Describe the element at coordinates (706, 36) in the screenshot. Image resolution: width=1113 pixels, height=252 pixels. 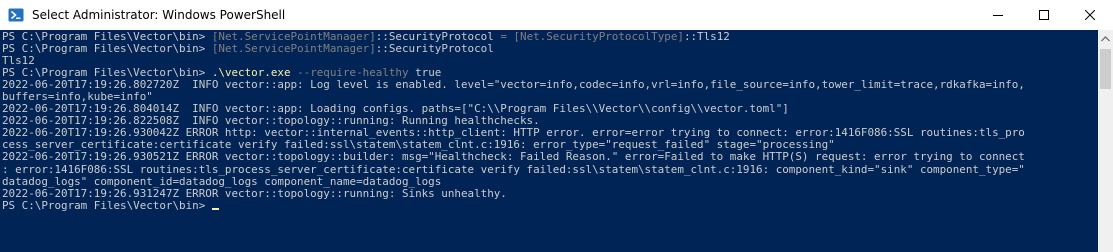
I see `console-text-segment: ::Tls12` at that location.